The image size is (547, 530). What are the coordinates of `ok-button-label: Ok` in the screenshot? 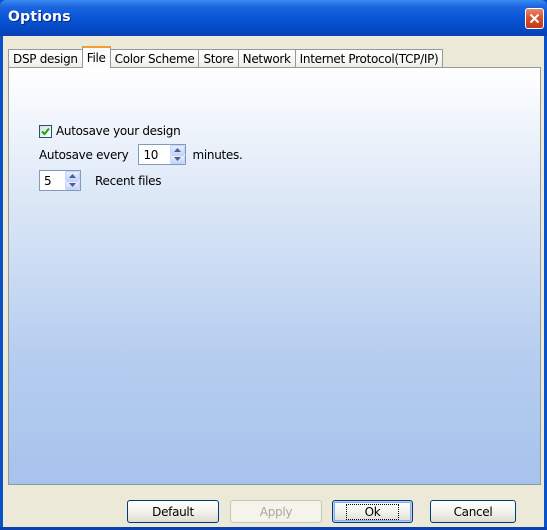 It's located at (372, 511).